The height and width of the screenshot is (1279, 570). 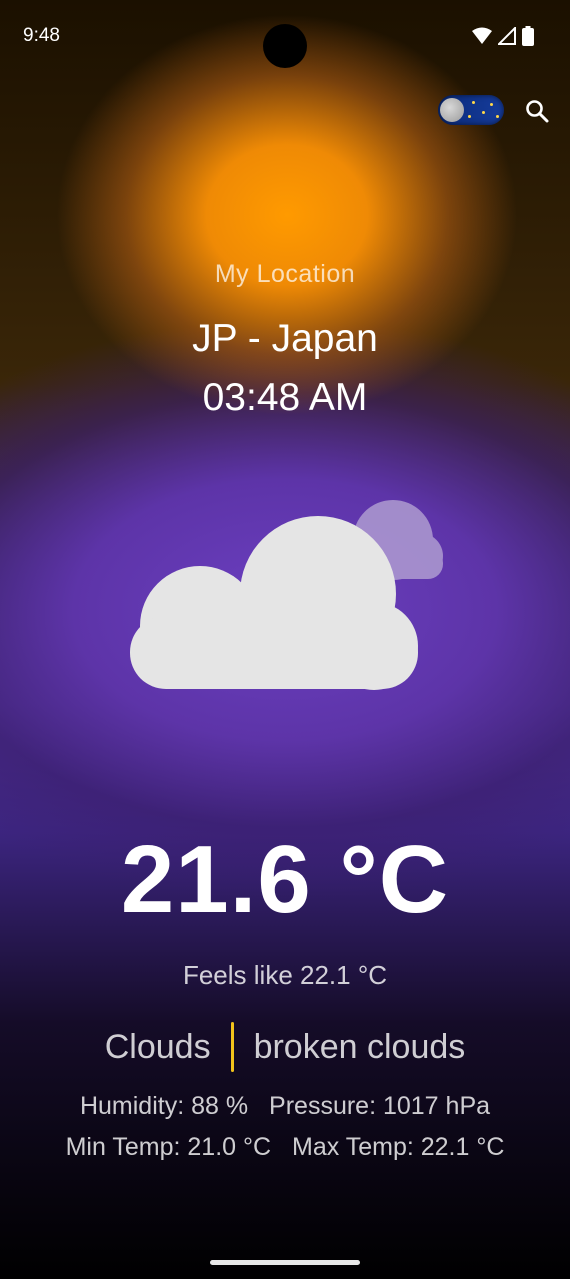 What do you see at coordinates (285, 46) in the screenshot?
I see `camera-cutout` at bounding box center [285, 46].